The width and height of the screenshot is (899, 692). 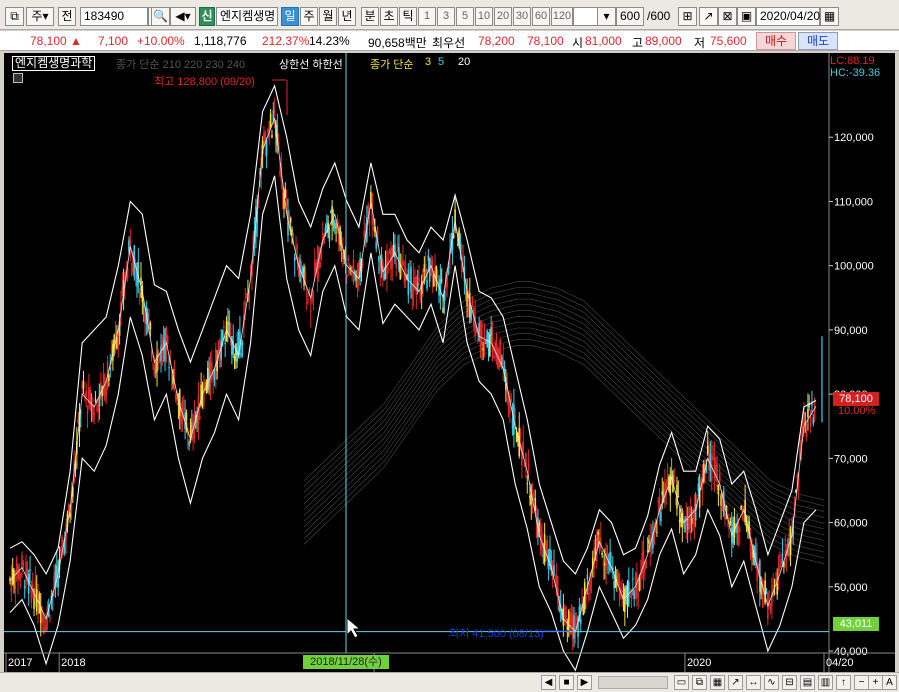 I want to click on y-tick-label: 70,000, so click(x=851, y=459).